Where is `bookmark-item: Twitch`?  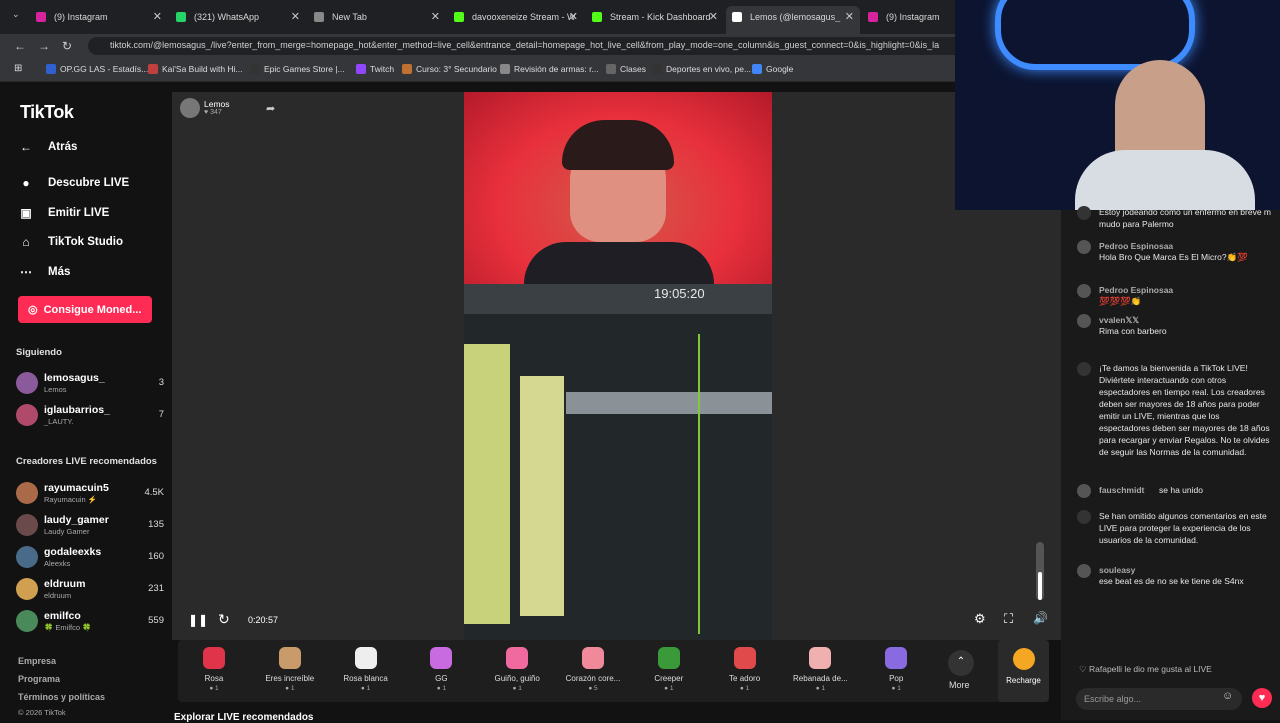 bookmark-item: Twitch is located at coordinates (375, 69).